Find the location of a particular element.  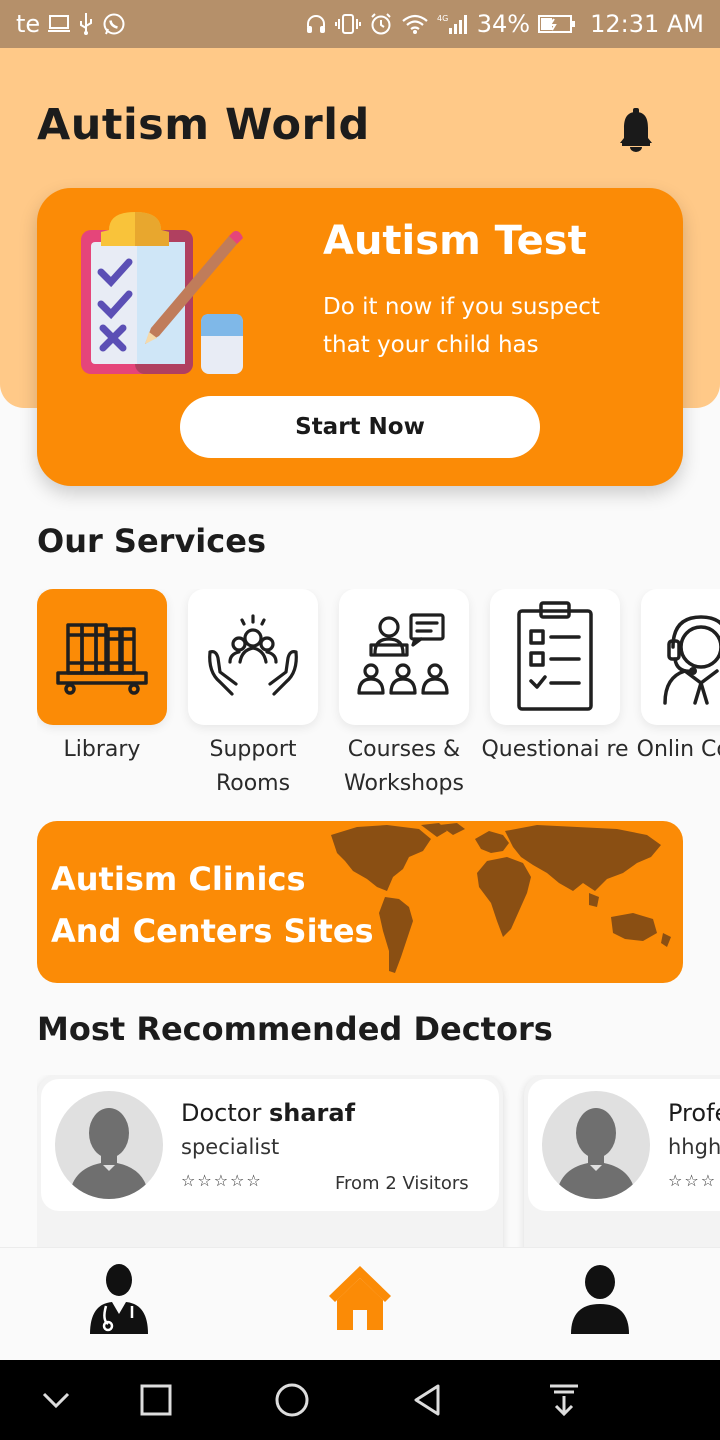

home-icon is located at coordinates (360, 1298).